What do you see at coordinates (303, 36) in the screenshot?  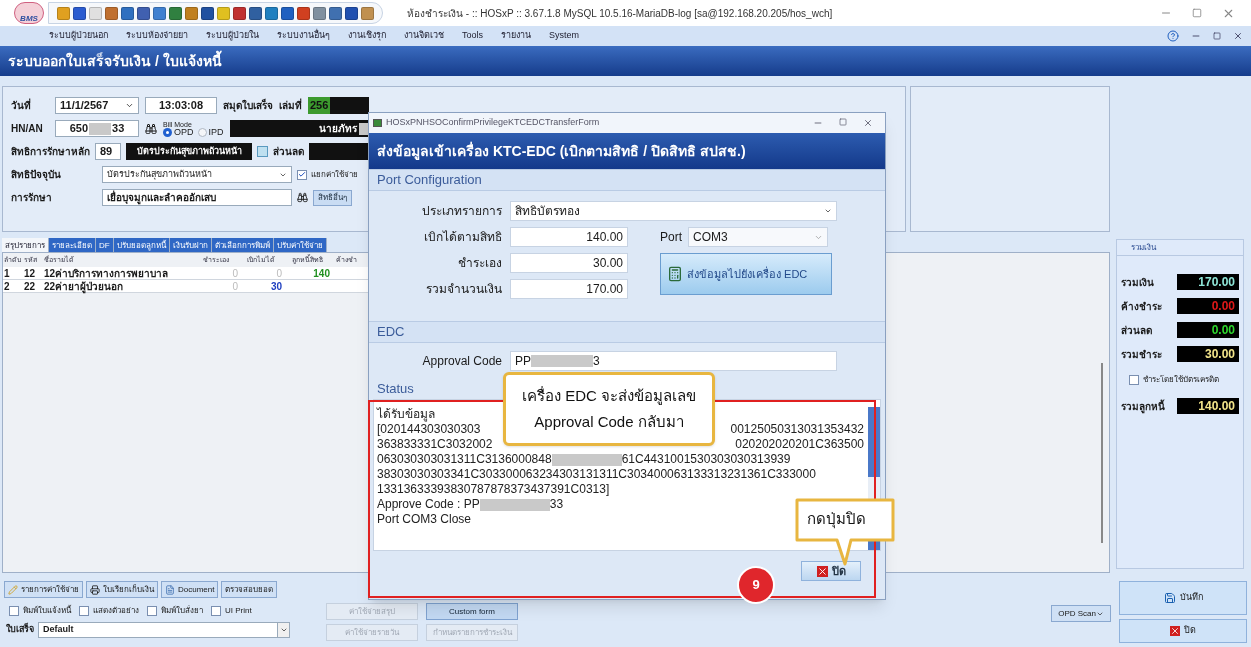 I see `menu-item: ระบบงานอื่นๆ` at bounding box center [303, 36].